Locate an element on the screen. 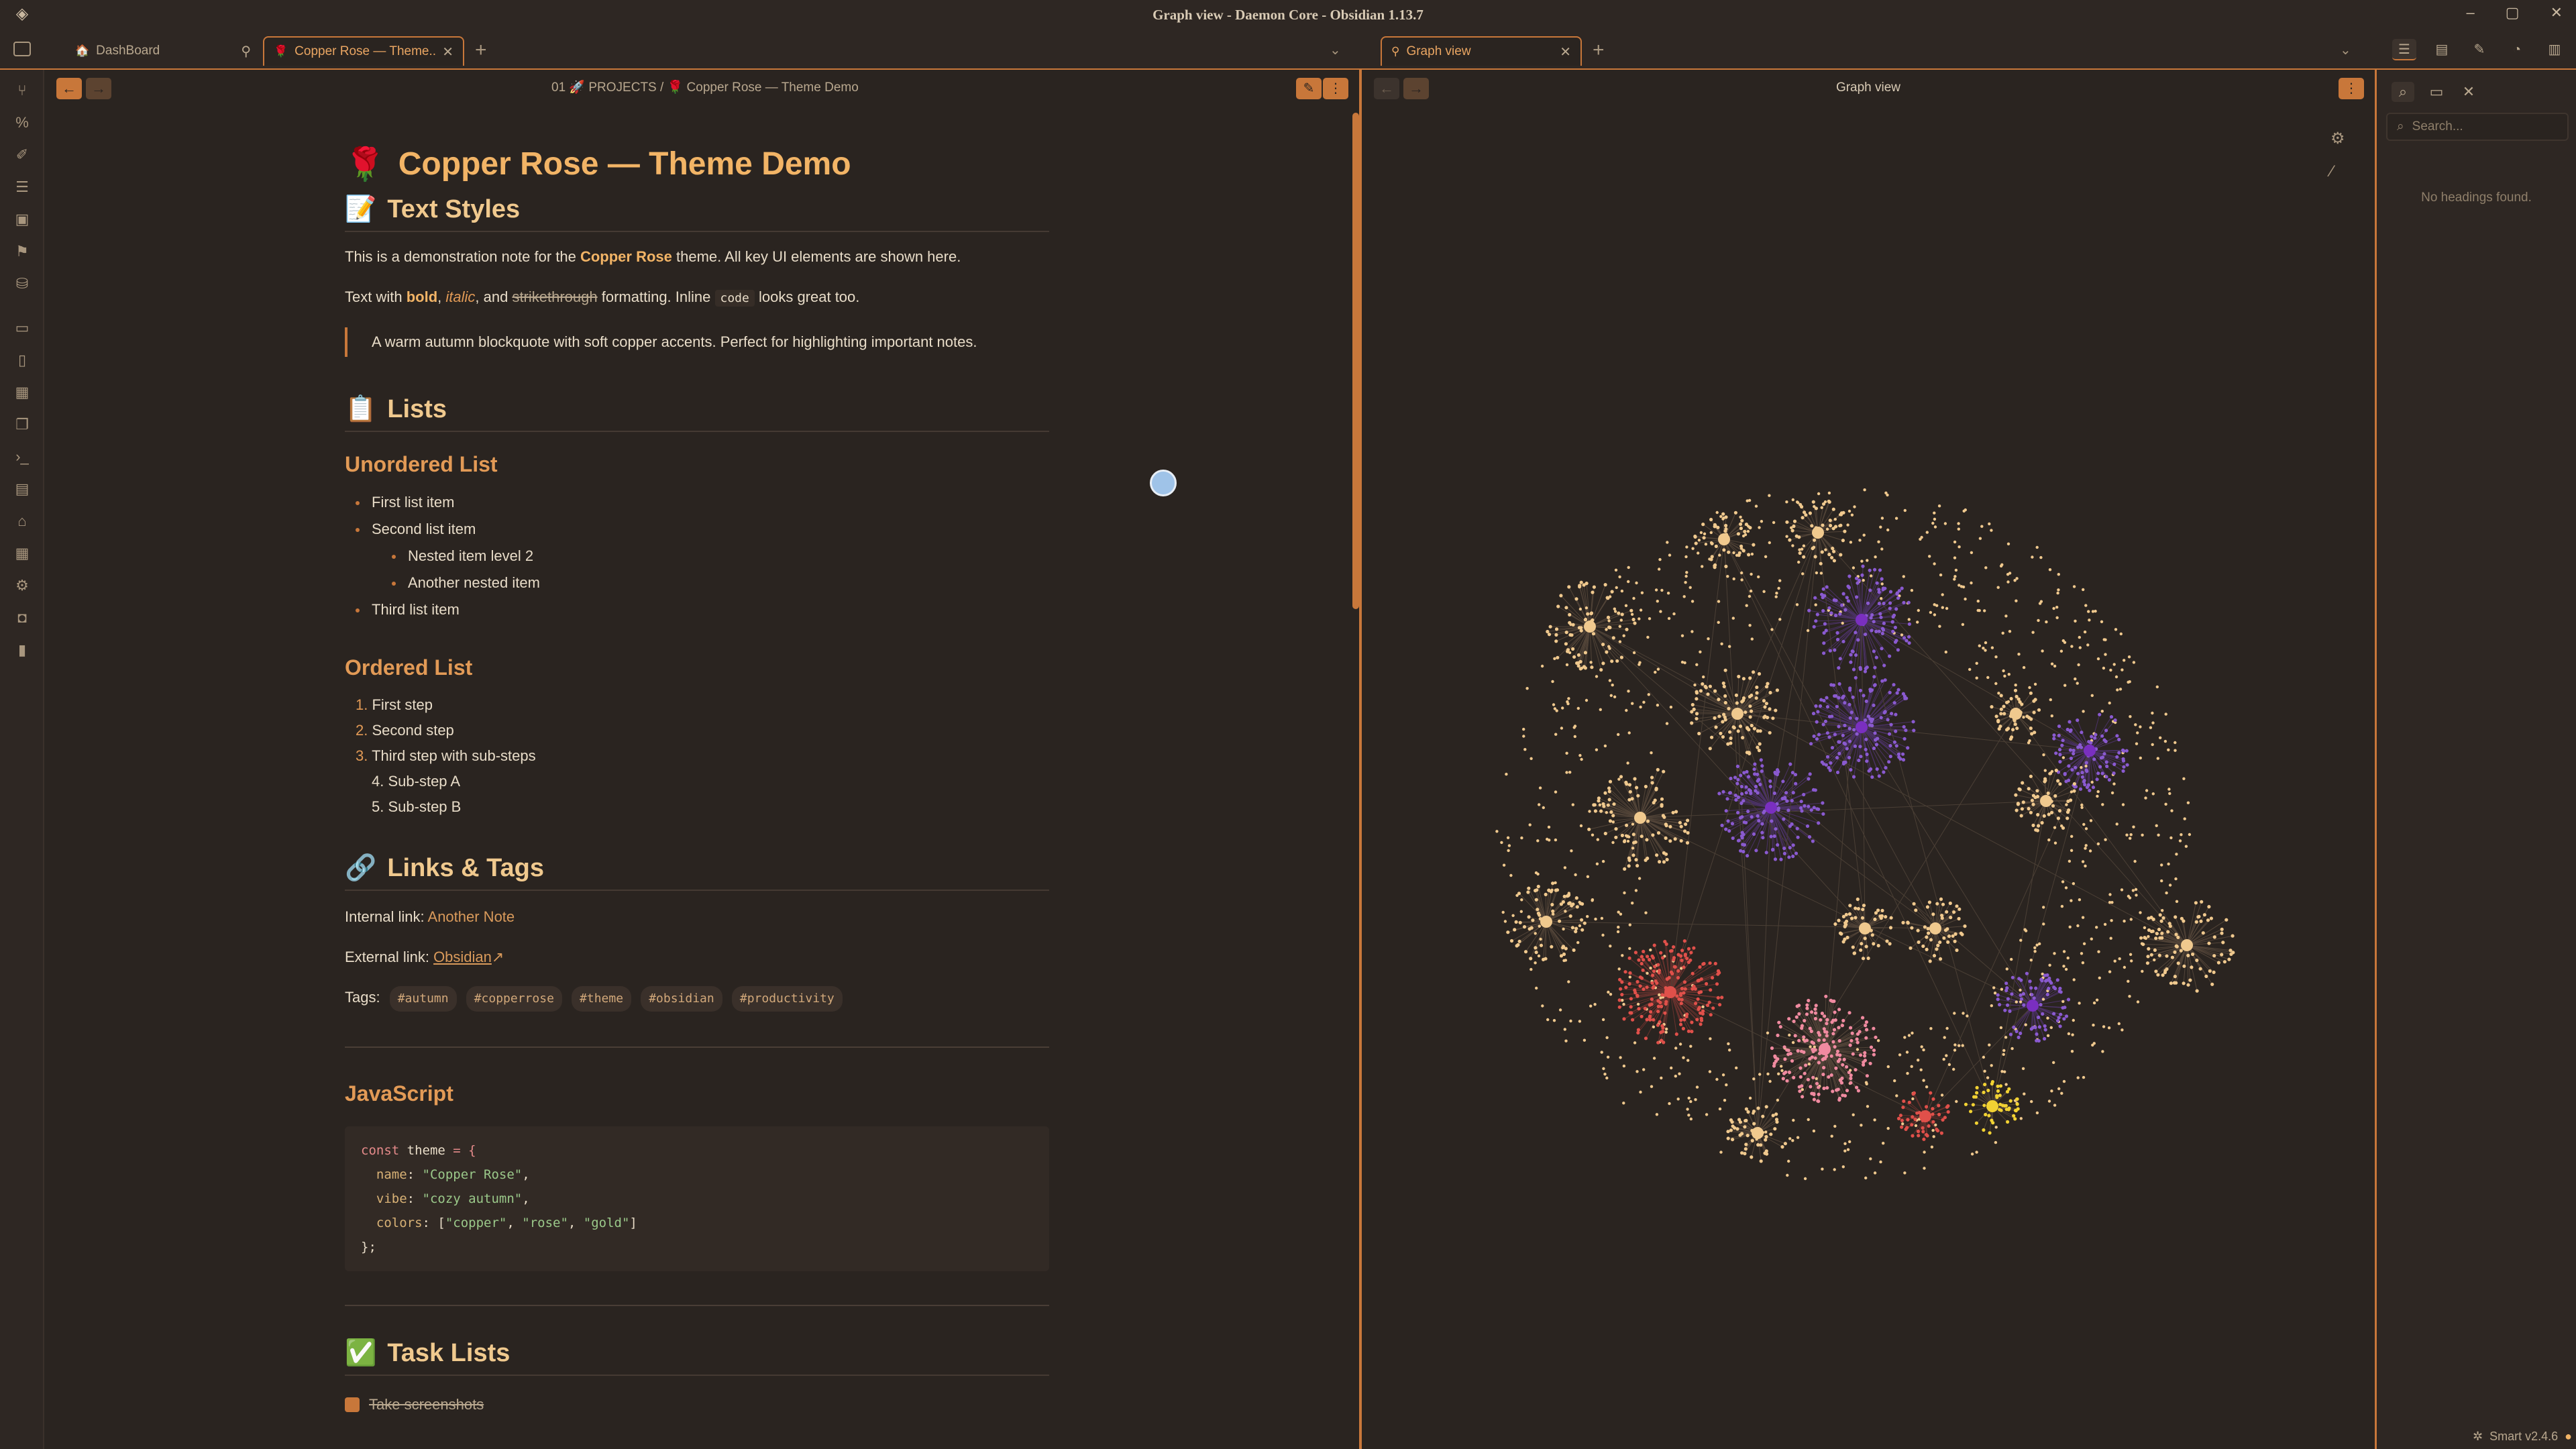  tag: #theme is located at coordinates (602, 999).